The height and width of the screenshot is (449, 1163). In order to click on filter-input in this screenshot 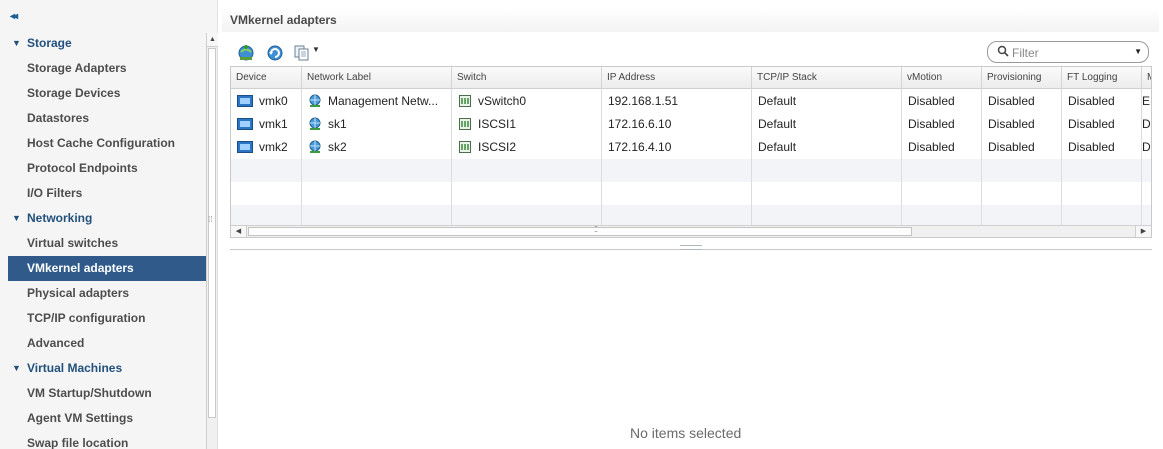, I will do `click(1069, 52)`.